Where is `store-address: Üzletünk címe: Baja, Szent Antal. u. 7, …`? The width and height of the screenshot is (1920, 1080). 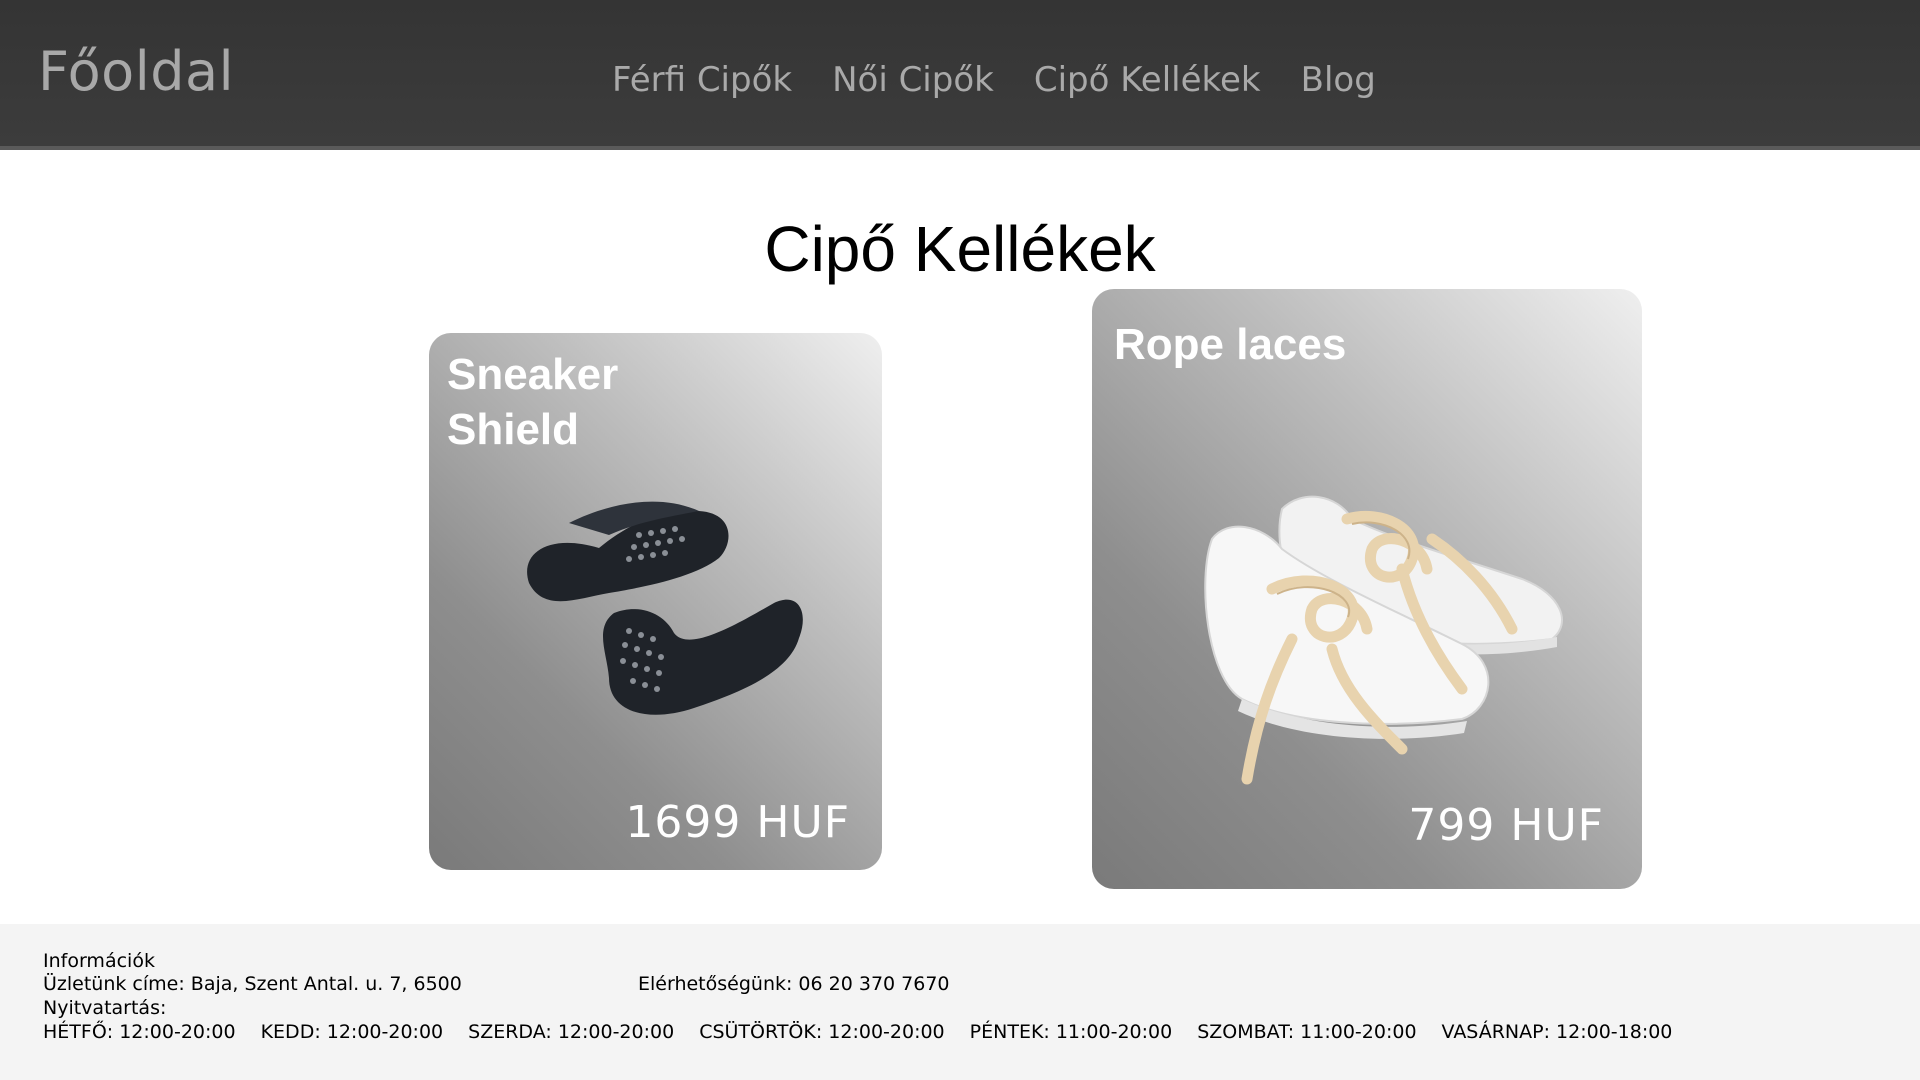 store-address: Üzletünk címe: Baja, Szent Antal. u. 7, … is located at coordinates (252, 984).